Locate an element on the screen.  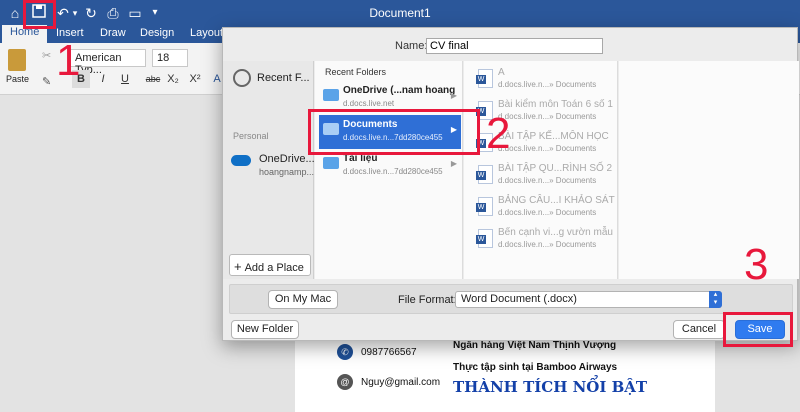
underline-button: U is located at coordinates (125, 79).